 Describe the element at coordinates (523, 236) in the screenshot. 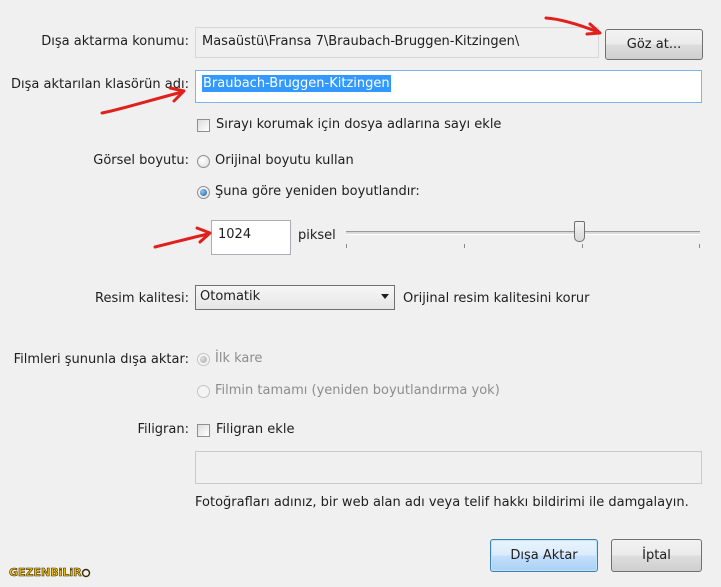

I see `size-slider` at that location.